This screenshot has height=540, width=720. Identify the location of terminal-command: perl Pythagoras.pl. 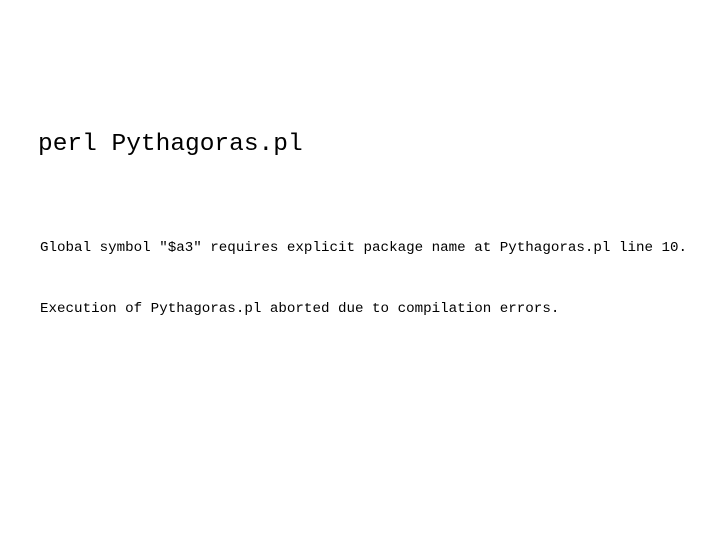
(170, 144).